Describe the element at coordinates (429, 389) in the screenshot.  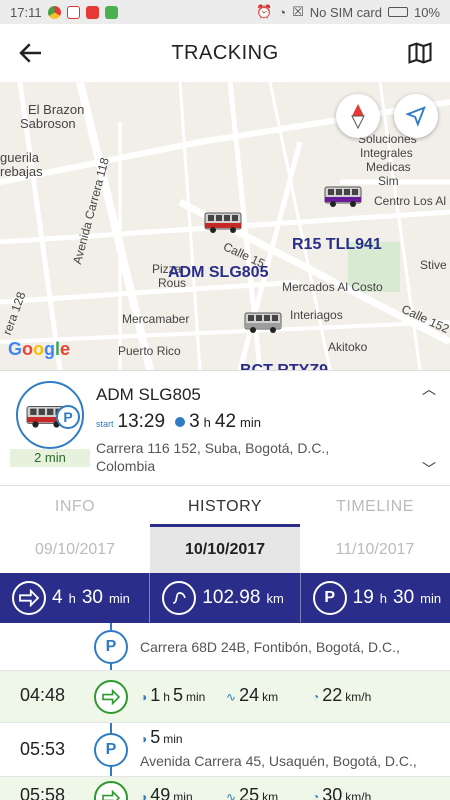
I see `chevron-up-icon: ︿` at that location.